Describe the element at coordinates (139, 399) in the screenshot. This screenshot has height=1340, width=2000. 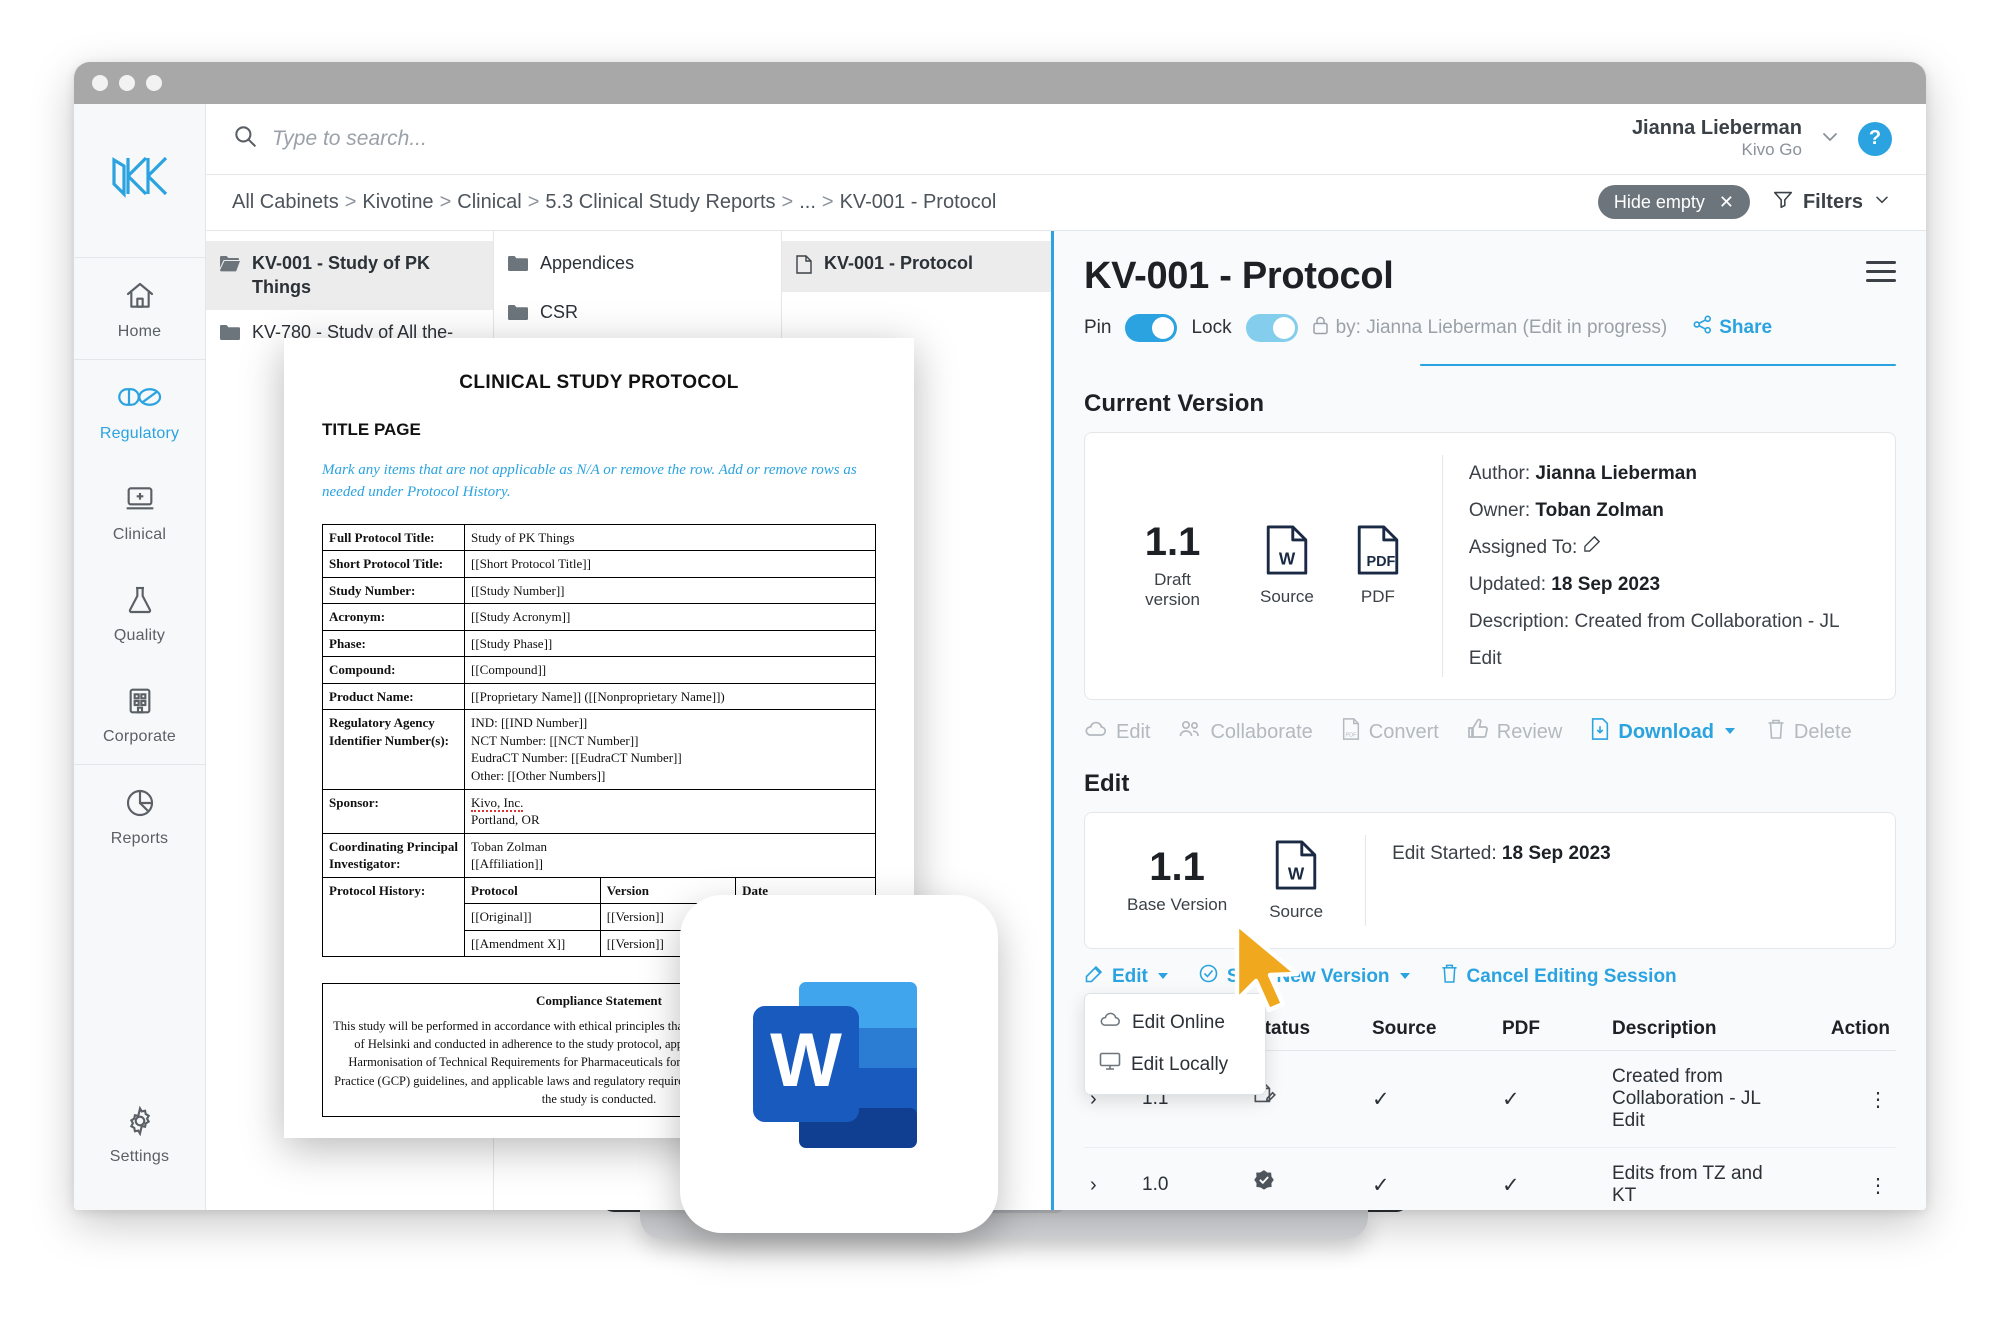
I see `pill-icon` at that location.